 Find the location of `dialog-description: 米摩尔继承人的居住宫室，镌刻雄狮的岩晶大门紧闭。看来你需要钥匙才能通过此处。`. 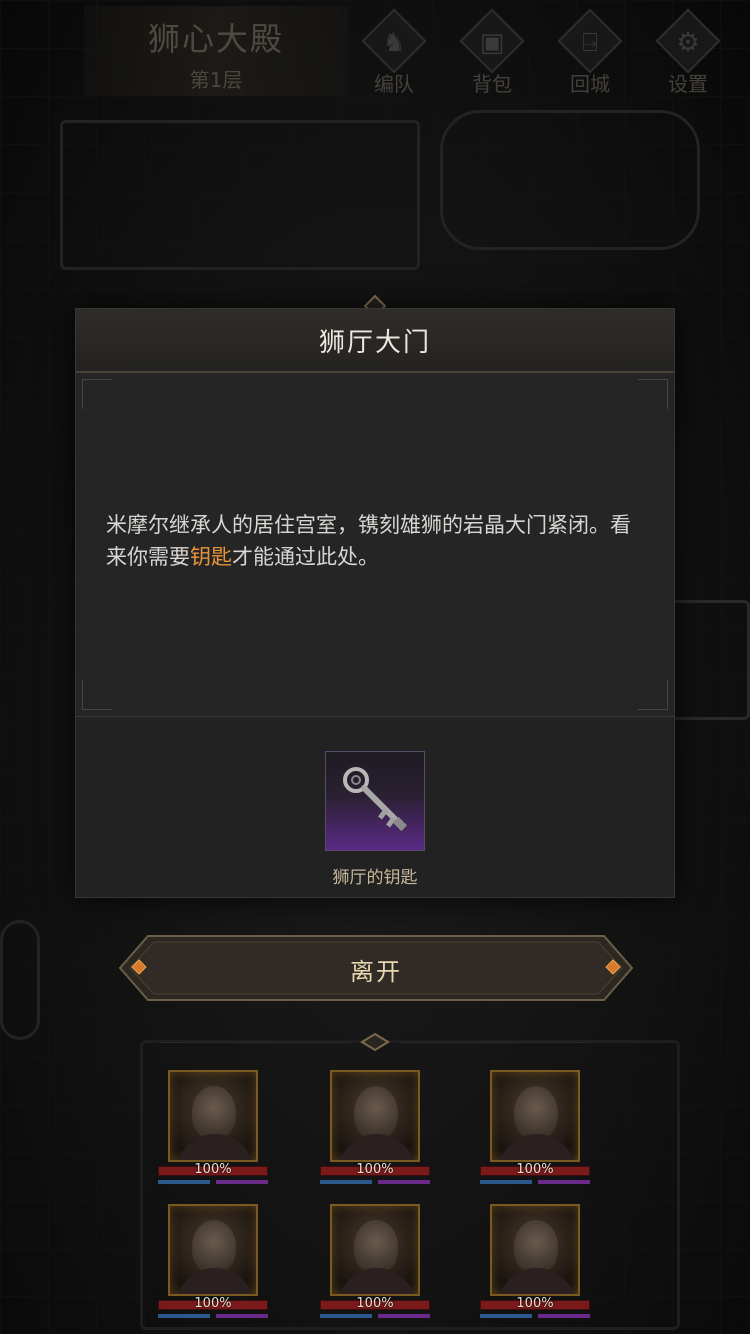

dialog-description: 米摩尔继承人的居住宫室，镌刻雄狮的岩晶大门紧闭。看来你需要钥匙才能通过此处。 is located at coordinates (368, 541).